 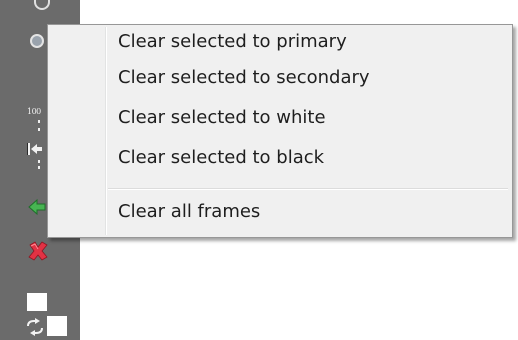 What do you see at coordinates (35, 327) in the screenshot?
I see `swap-colors-icon` at bounding box center [35, 327].